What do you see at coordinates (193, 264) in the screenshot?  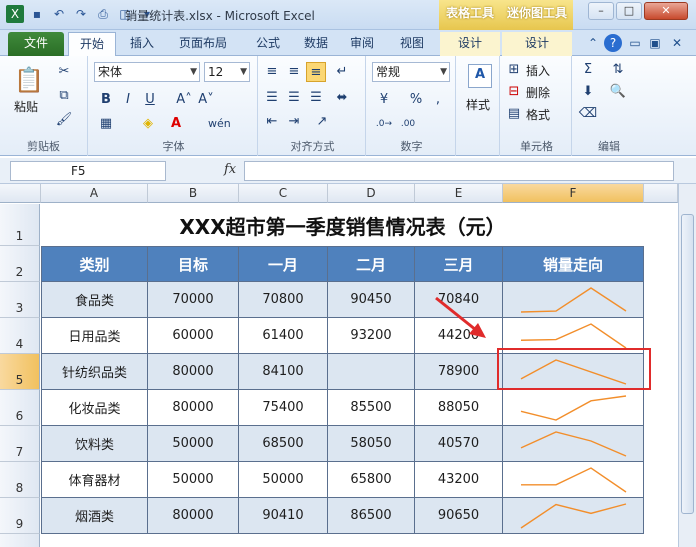 I see `table-header-cell: 目标` at bounding box center [193, 264].